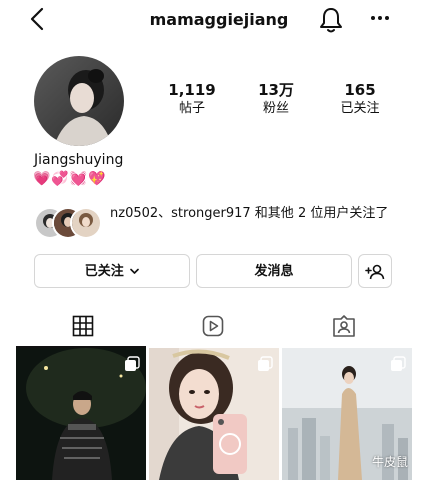 This screenshot has height=480, width=438. Describe the element at coordinates (135, 271) in the screenshot. I see `chevron-down-icon` at that location.